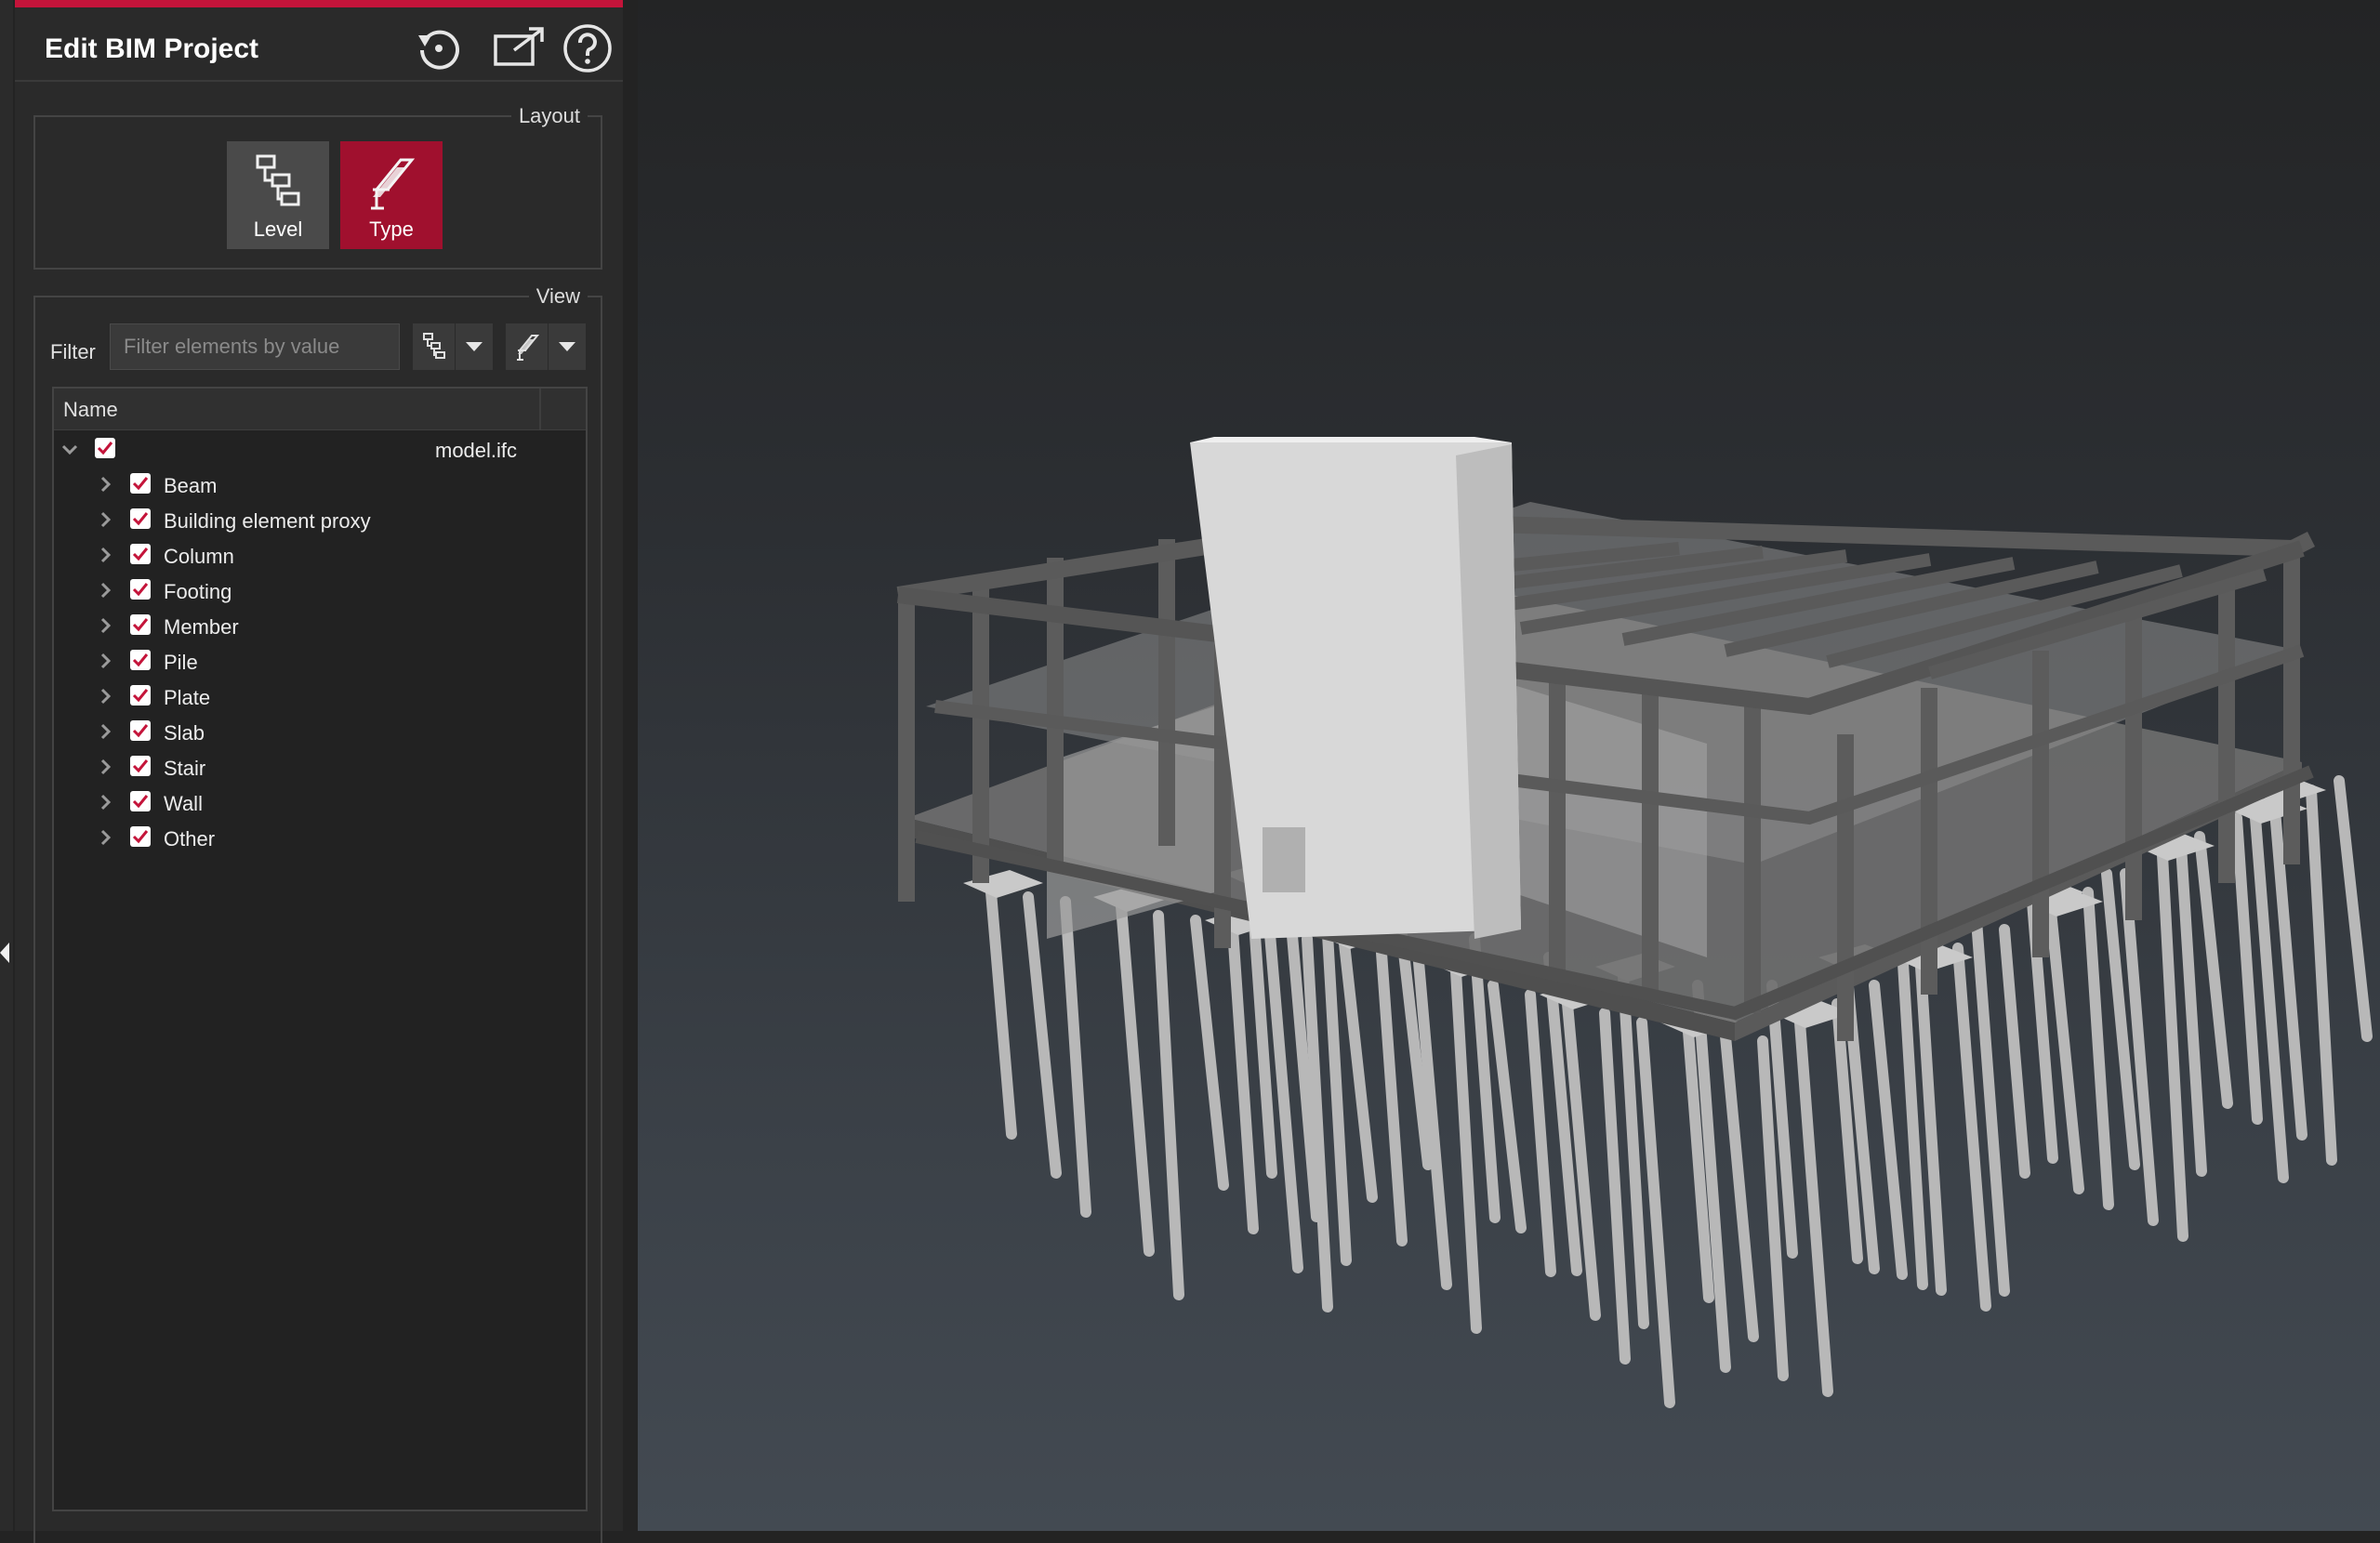 This screenshot has height=1543, width=2380. What do you see at coordinates (320, 767) in the screenshot?
I see `tree-row: Stair` at bounding box center [320, 767].